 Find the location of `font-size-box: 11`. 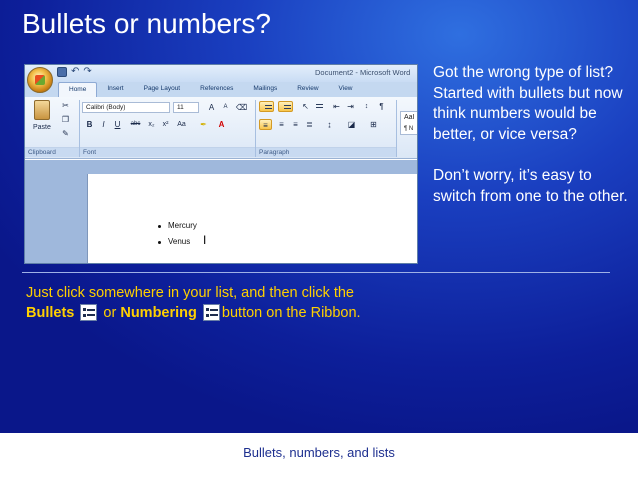

font-size-box: 11 is located at coordinates (186, 107).